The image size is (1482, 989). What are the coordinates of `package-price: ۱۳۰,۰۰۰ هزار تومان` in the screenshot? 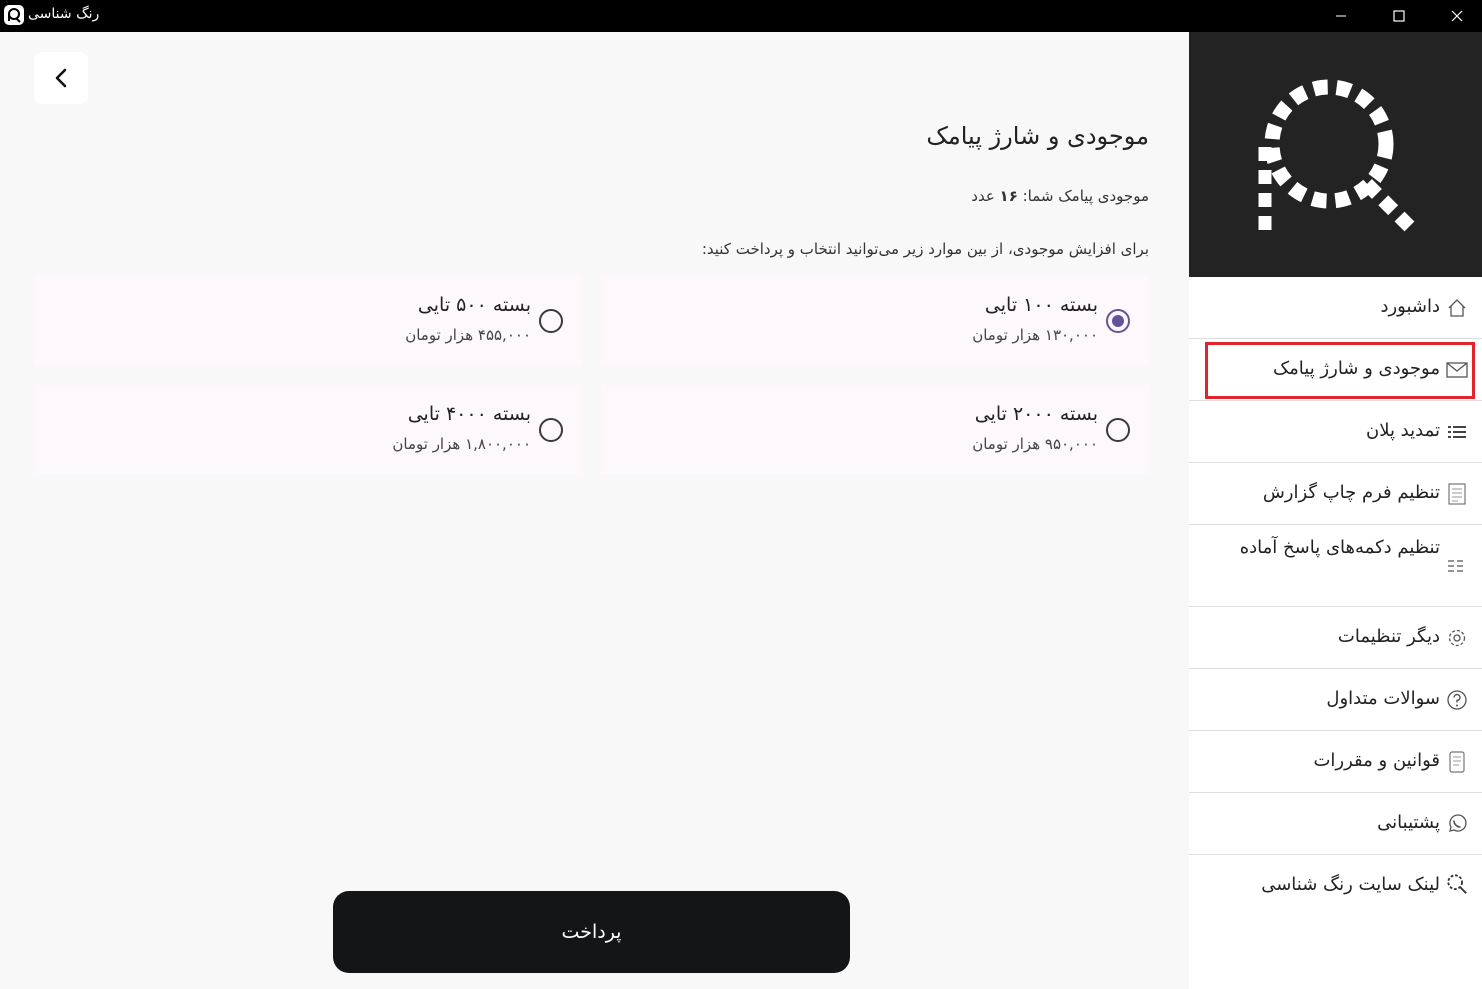 It's located at (1035, 335).